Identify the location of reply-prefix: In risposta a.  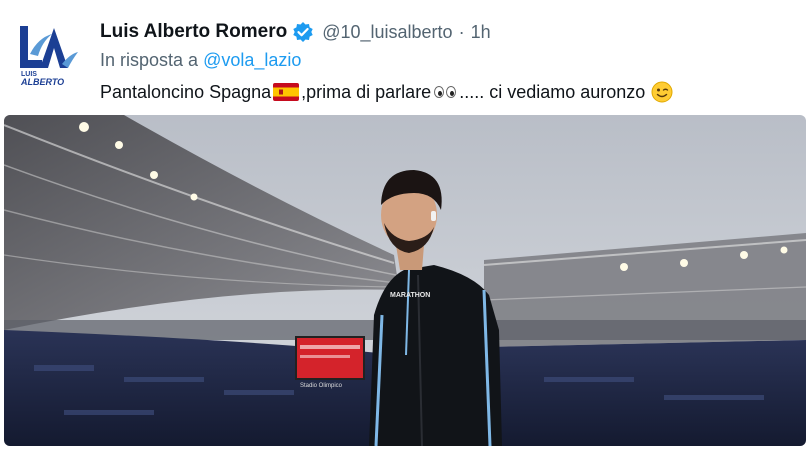
(149, 60).